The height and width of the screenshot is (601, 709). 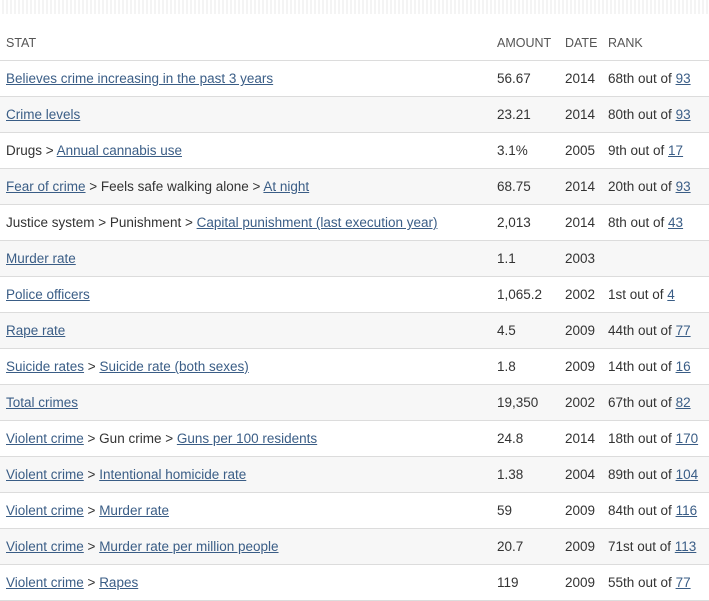 What do you see at coordinates (642, 186) in the screenshot?
I see `rank-prefix: 20th out of` at bounding box center [642, 186].